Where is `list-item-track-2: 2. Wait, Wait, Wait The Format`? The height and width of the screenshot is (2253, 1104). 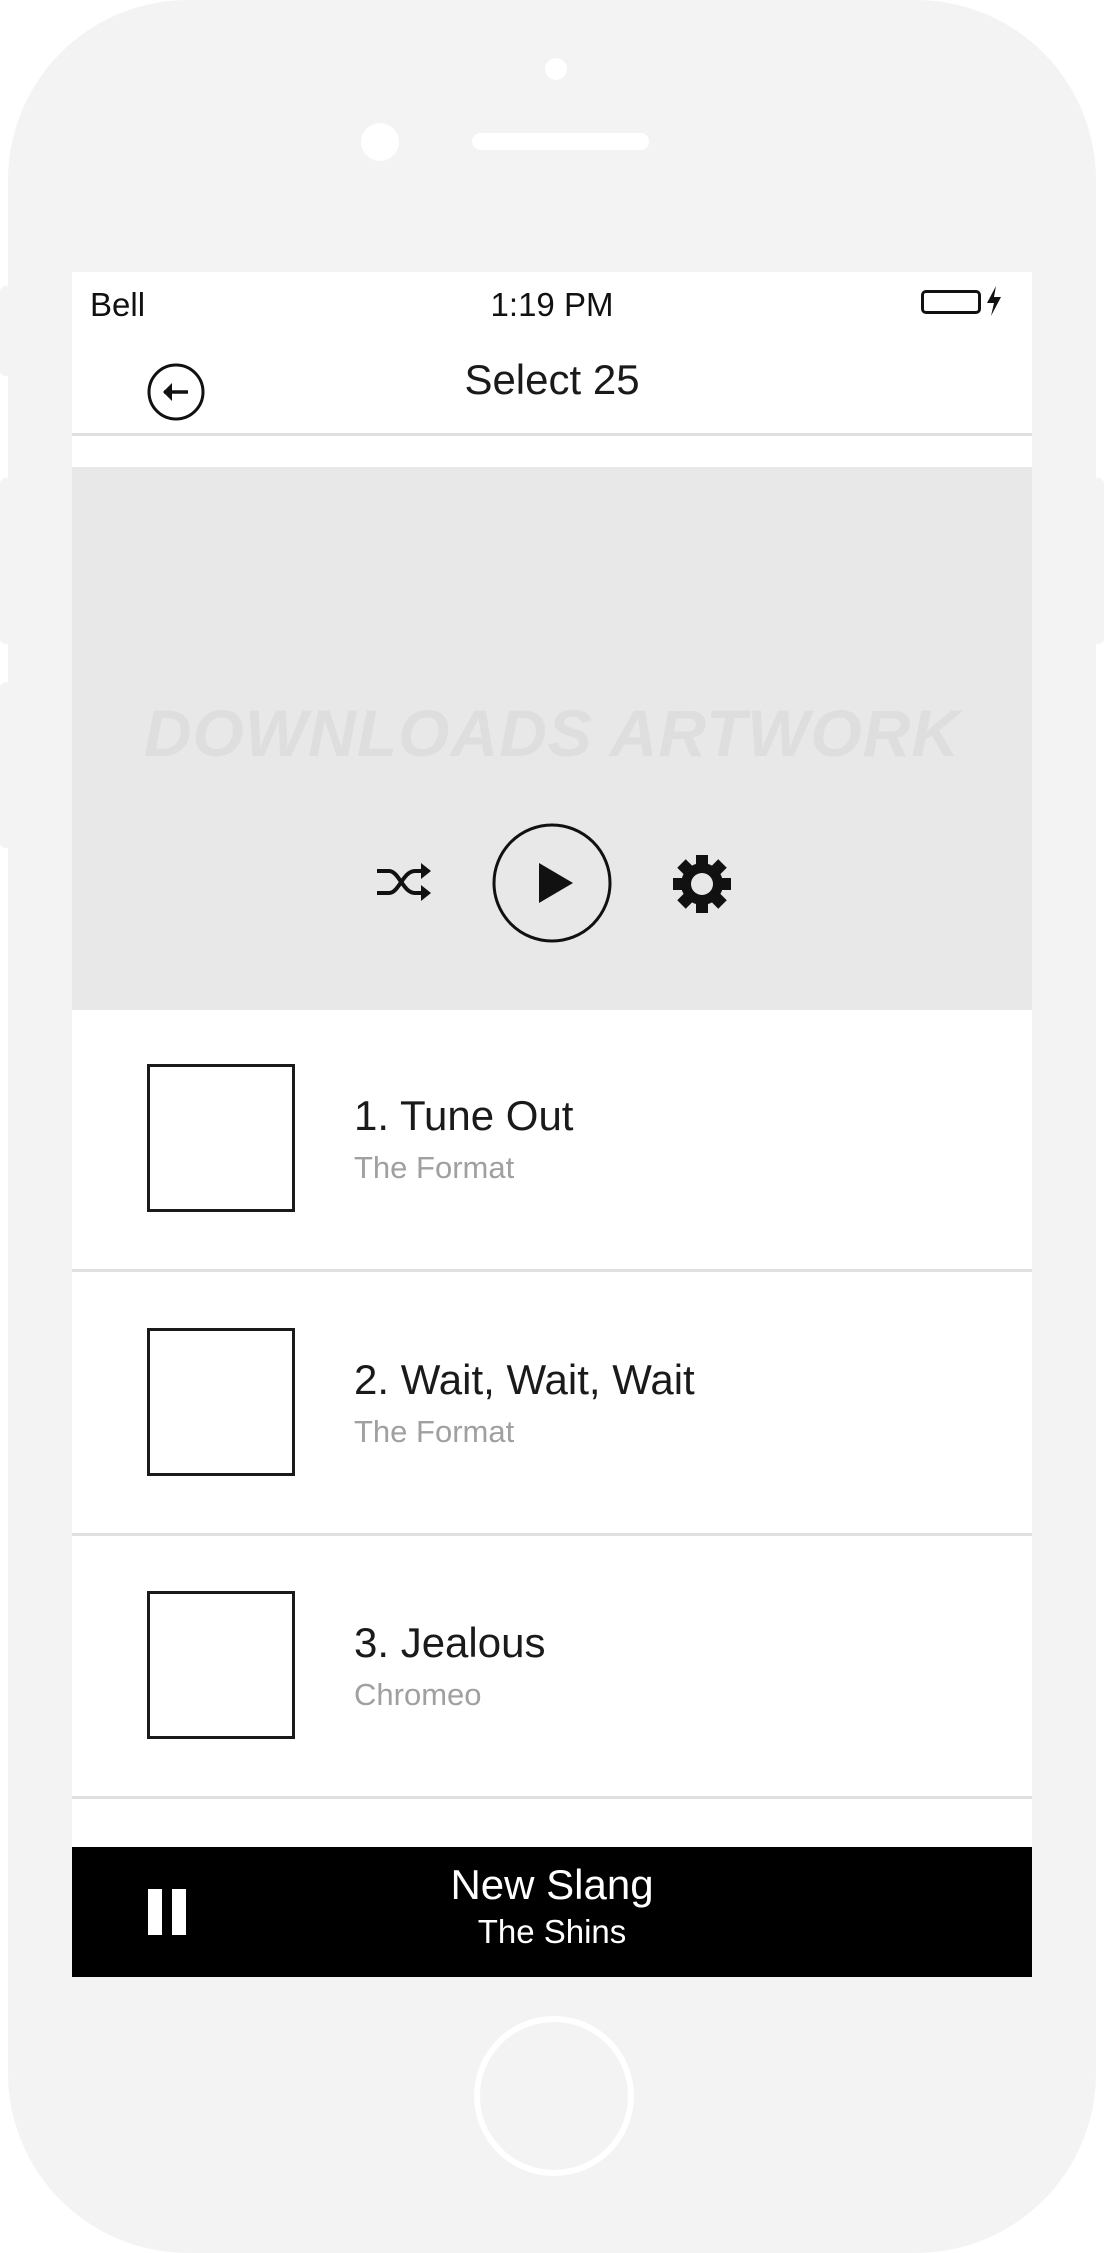
list-item-track-2: 2. Wait, Wait, Wait The Format is located at coordinates (552, 1405).